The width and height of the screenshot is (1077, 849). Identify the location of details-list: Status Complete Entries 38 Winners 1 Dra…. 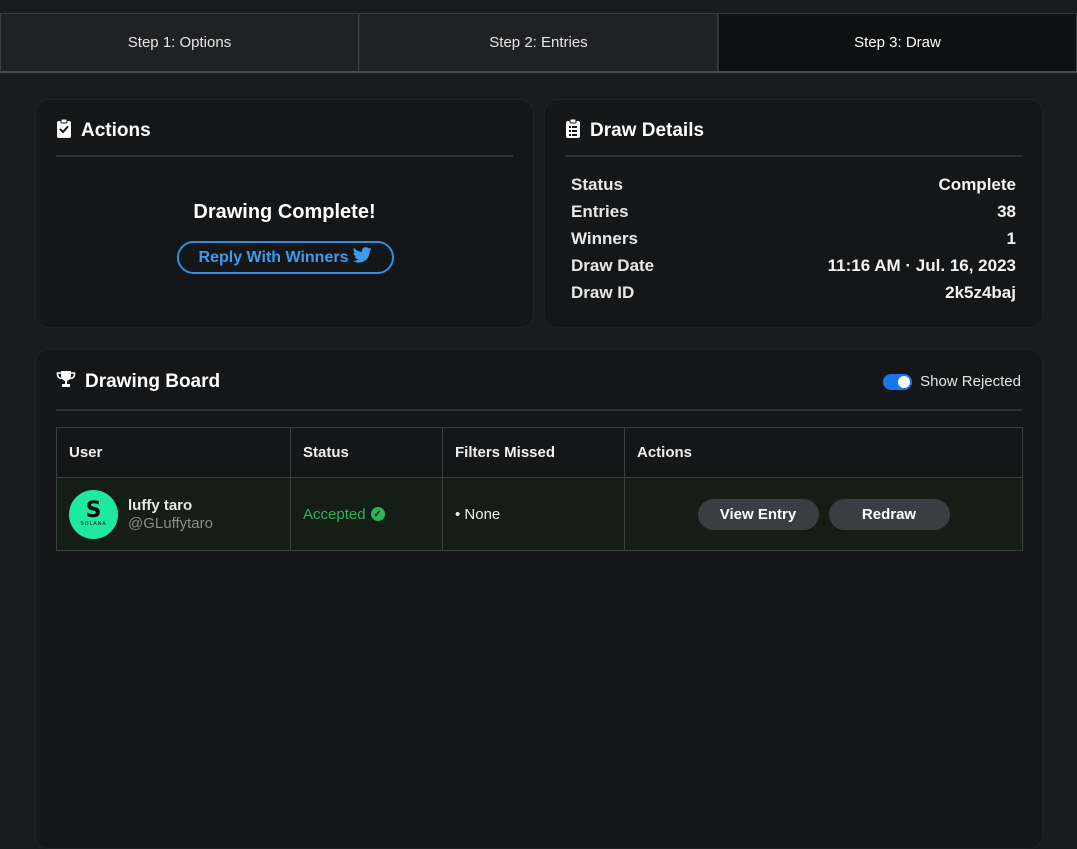
(793, 242).